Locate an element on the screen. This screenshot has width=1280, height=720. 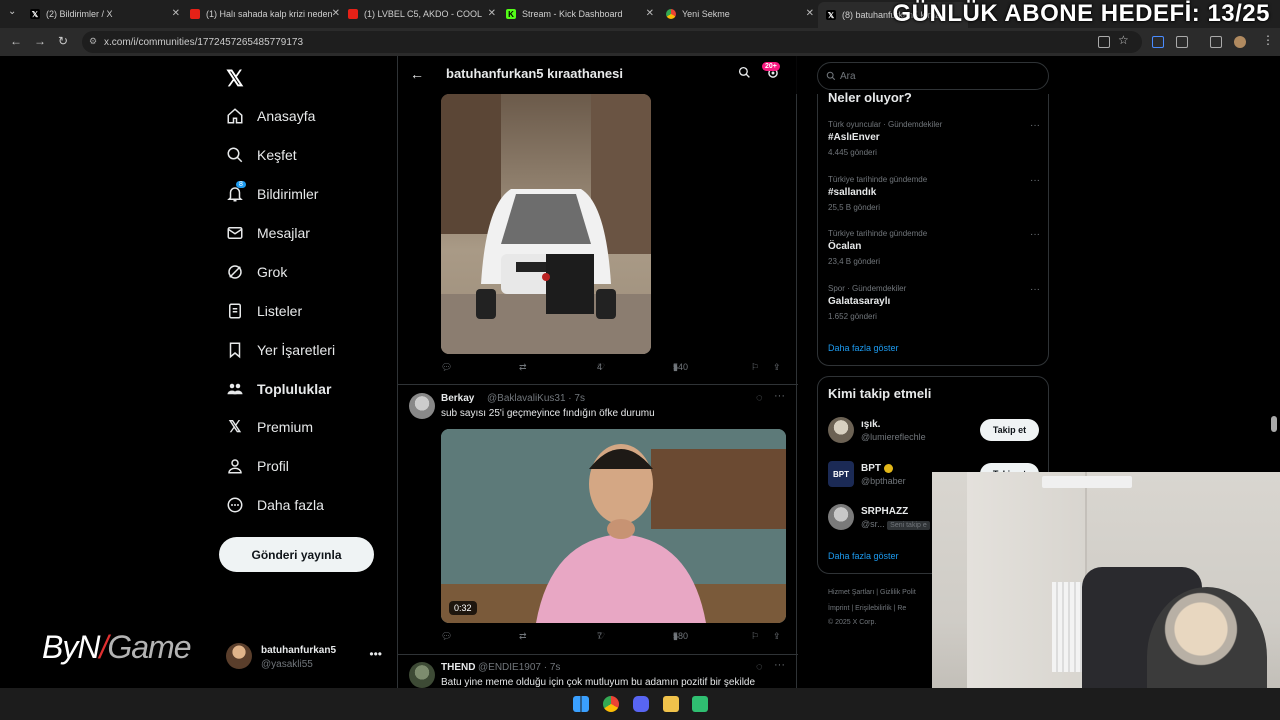
search-icon is located at coordinates (744, 75).